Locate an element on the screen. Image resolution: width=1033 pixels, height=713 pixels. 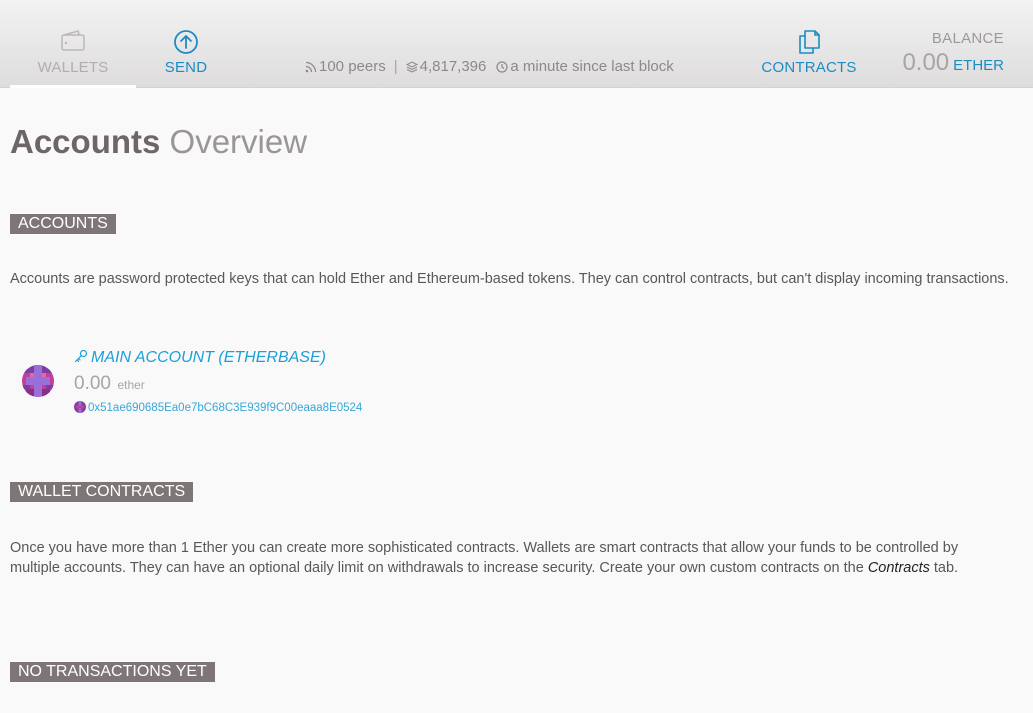
account-balance: 0.00 ether is located at coordinates (109, 384).